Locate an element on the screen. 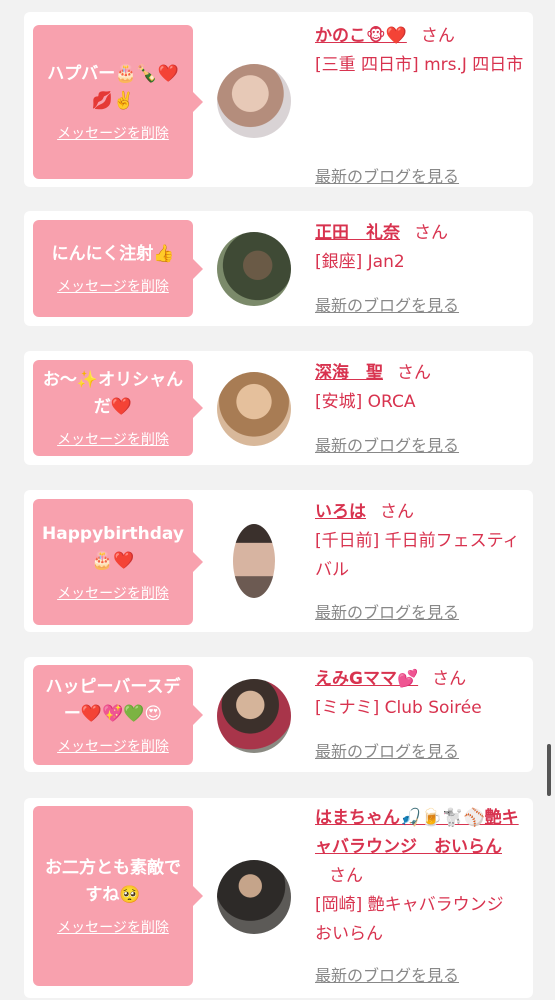 This screenshot has height=1000, width=555. message-bubble: Happybirthday🎂❤️ メッセージを削除 is located at coordinates (118, 562).